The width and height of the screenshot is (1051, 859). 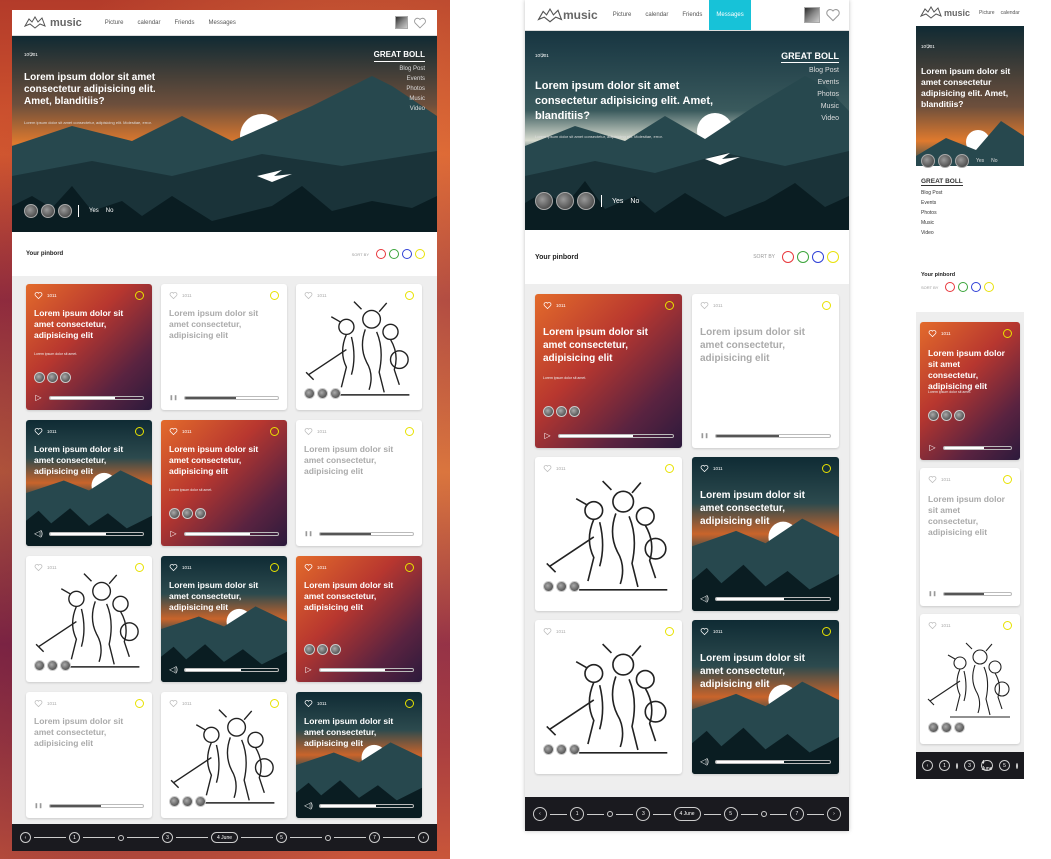 What do you see at coordinates (945, 13) in the screenshot?
I see `logo: music` at bounding box center [945, 13].